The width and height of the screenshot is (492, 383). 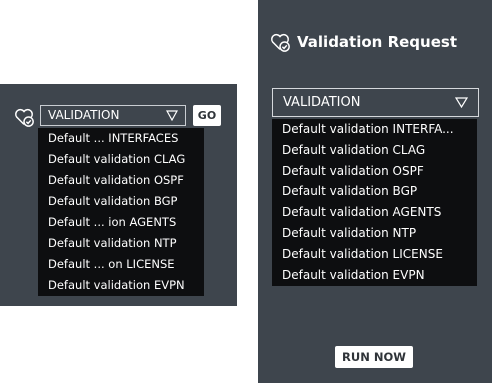 I want to click on menu-item: Default ... INTERFACES, so click(x=121, y=138).